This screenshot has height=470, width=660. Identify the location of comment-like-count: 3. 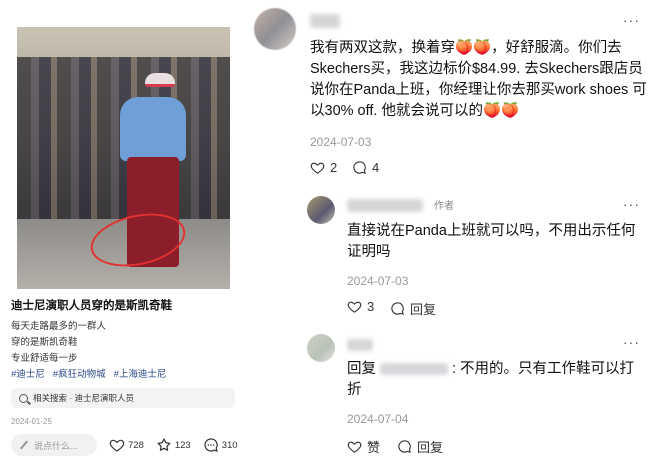
(371, 306).